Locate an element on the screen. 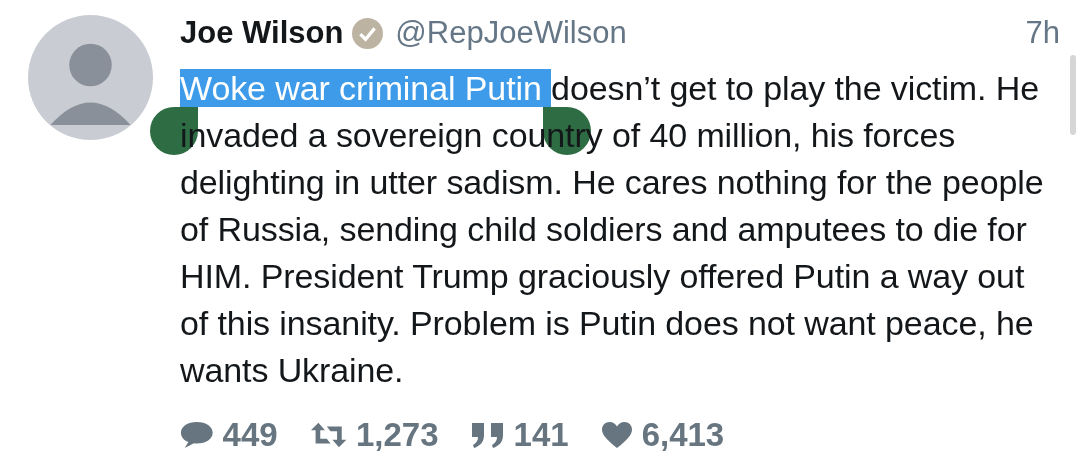 Image resolution: width=1080 pixels, height=472 pixels. author-handle: @RepJoeWilson is located at coordinates (511, 33).